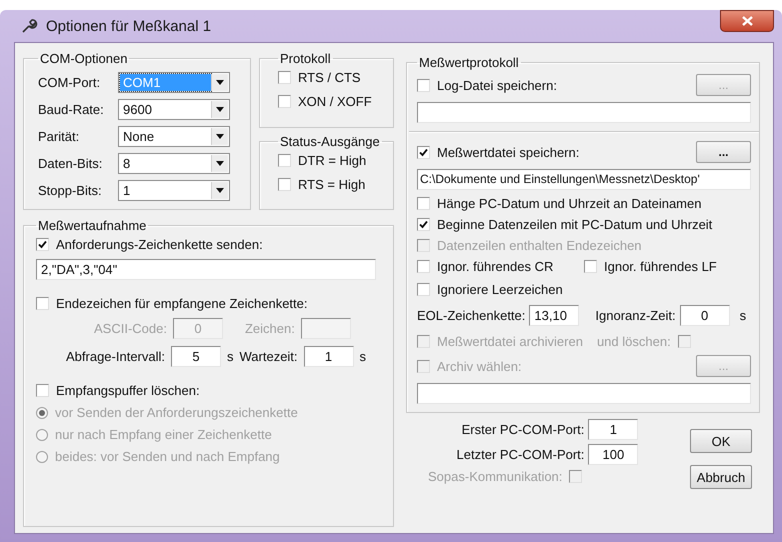  I want to click on dialog-button: OK, so click(721, 441).